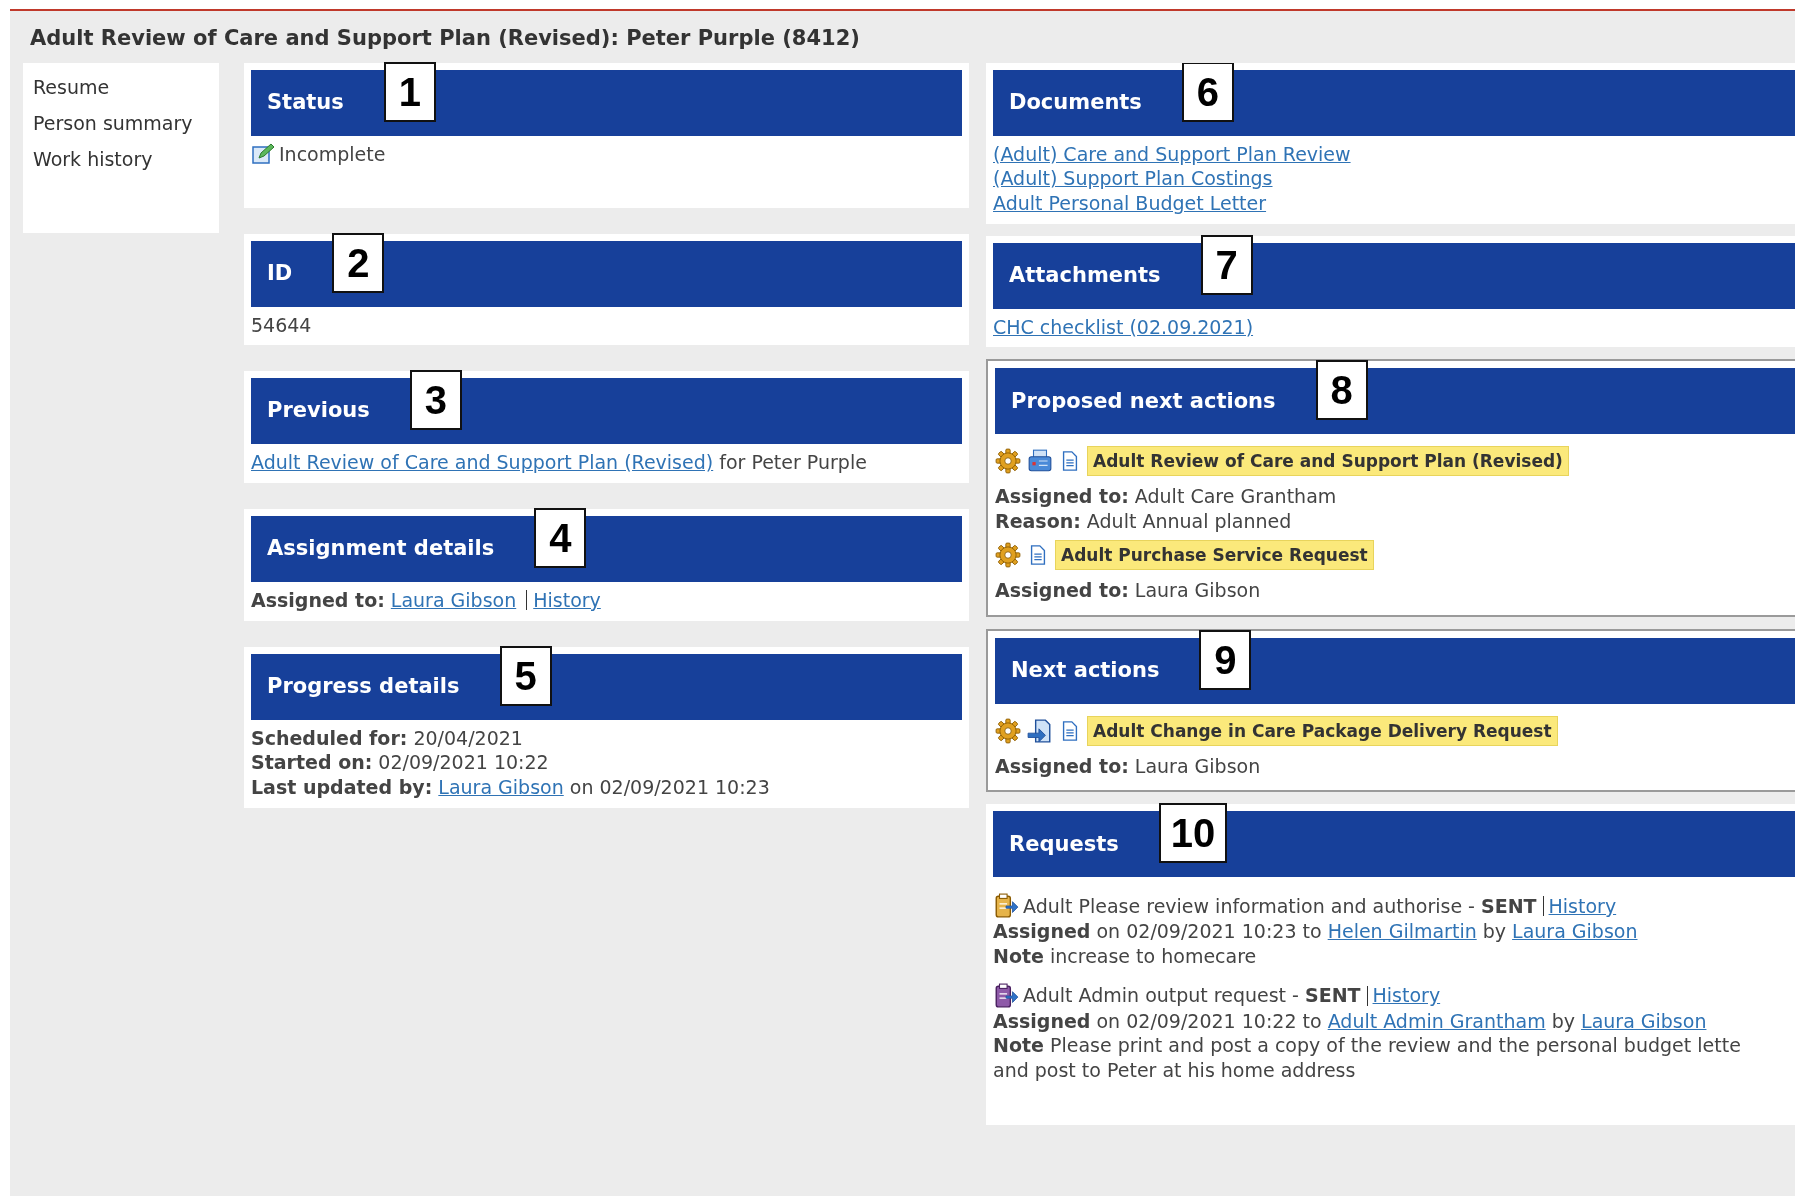  What do you see at coordinates (121, 158) in the screenshot?
I see `sidebar-item: Work history` at bounding box center [121, 158].